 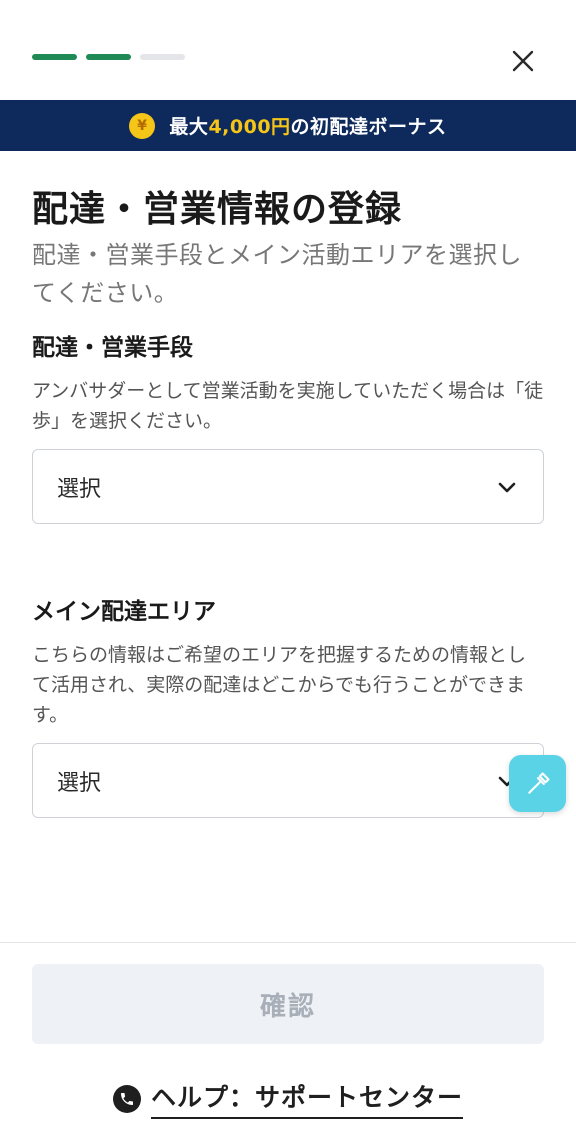 I want to click on banner-prefix: 最大, so click(x=189, y=127).